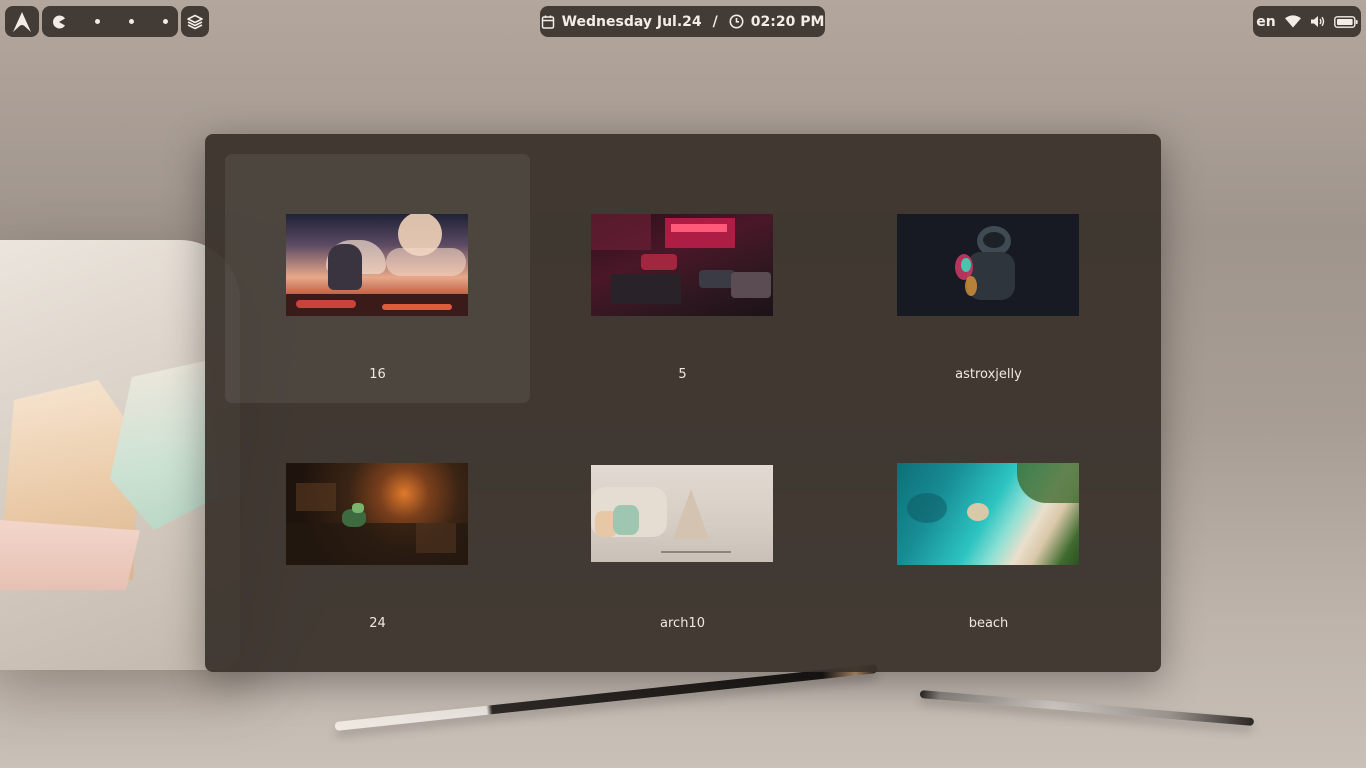 The image size is (1366, 768). Describe the element at coordinates (736, 21) in the screenshot. I see `clock-icon` at that location.